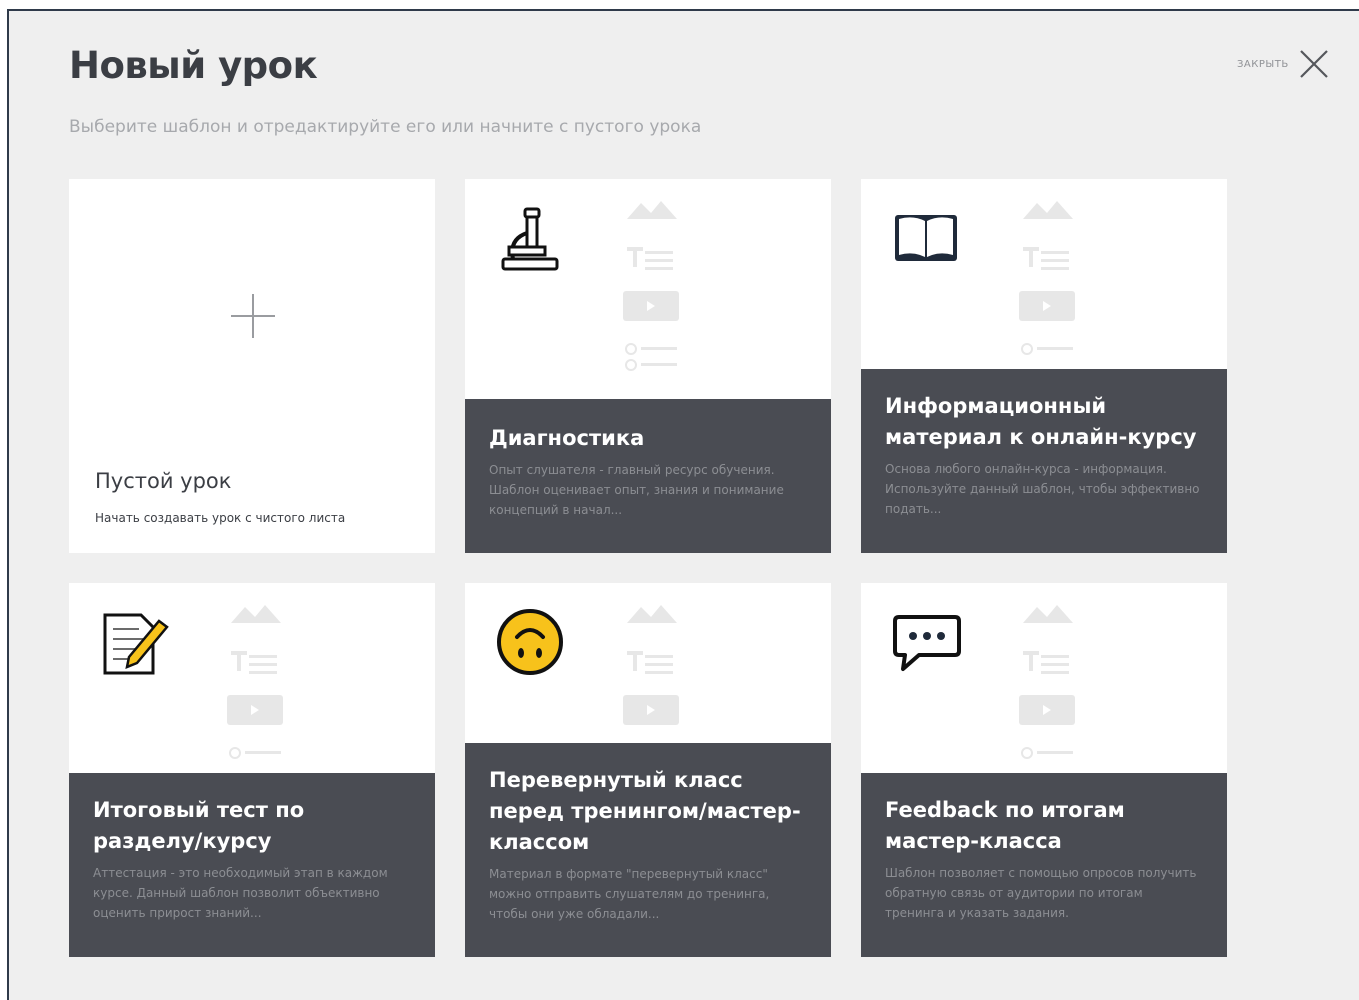  I want to click on card-title: Итоговый тест по разделу/курсу, so click(199, 825).